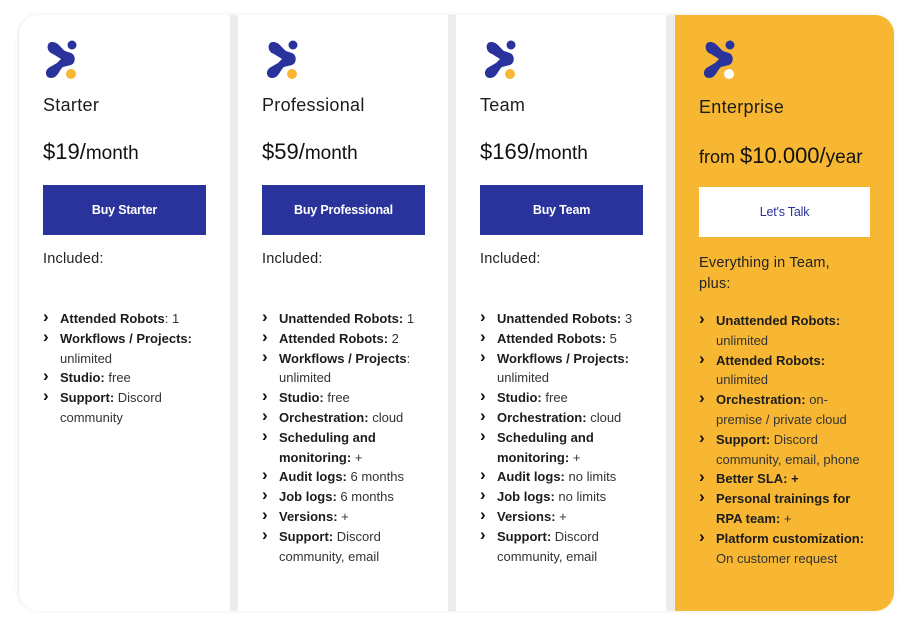  I want to click on plan-price: $169/month, so click(534, 152).